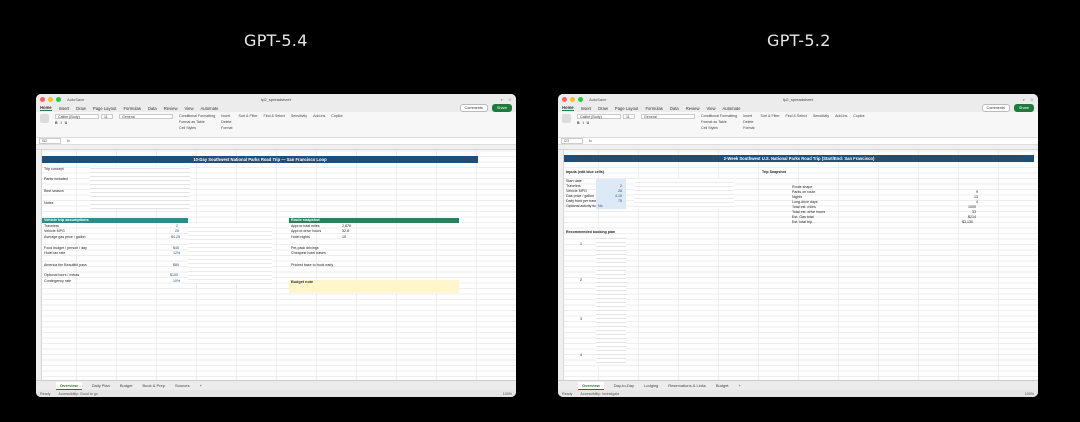 The width and height of the screenshot is (1080, 422). What do you see at coordinates (651, 385) in the screenshot?
I see `tab-lodging: Lodging` at bounding box center [651, 385].